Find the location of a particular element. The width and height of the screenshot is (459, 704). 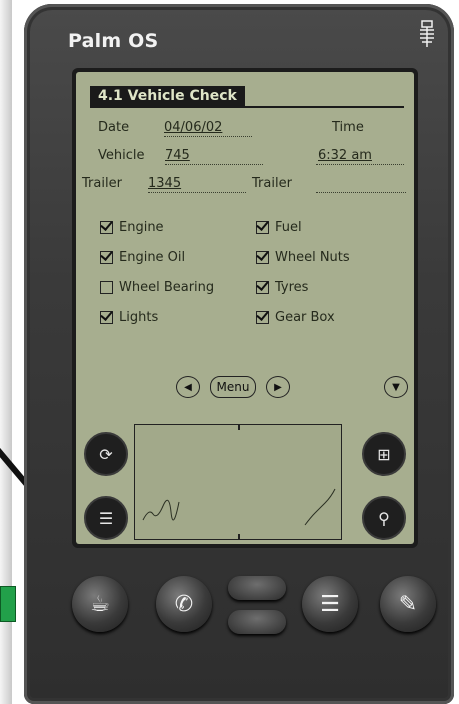

list-icon: ☰ is located at coordinates (330, 604).